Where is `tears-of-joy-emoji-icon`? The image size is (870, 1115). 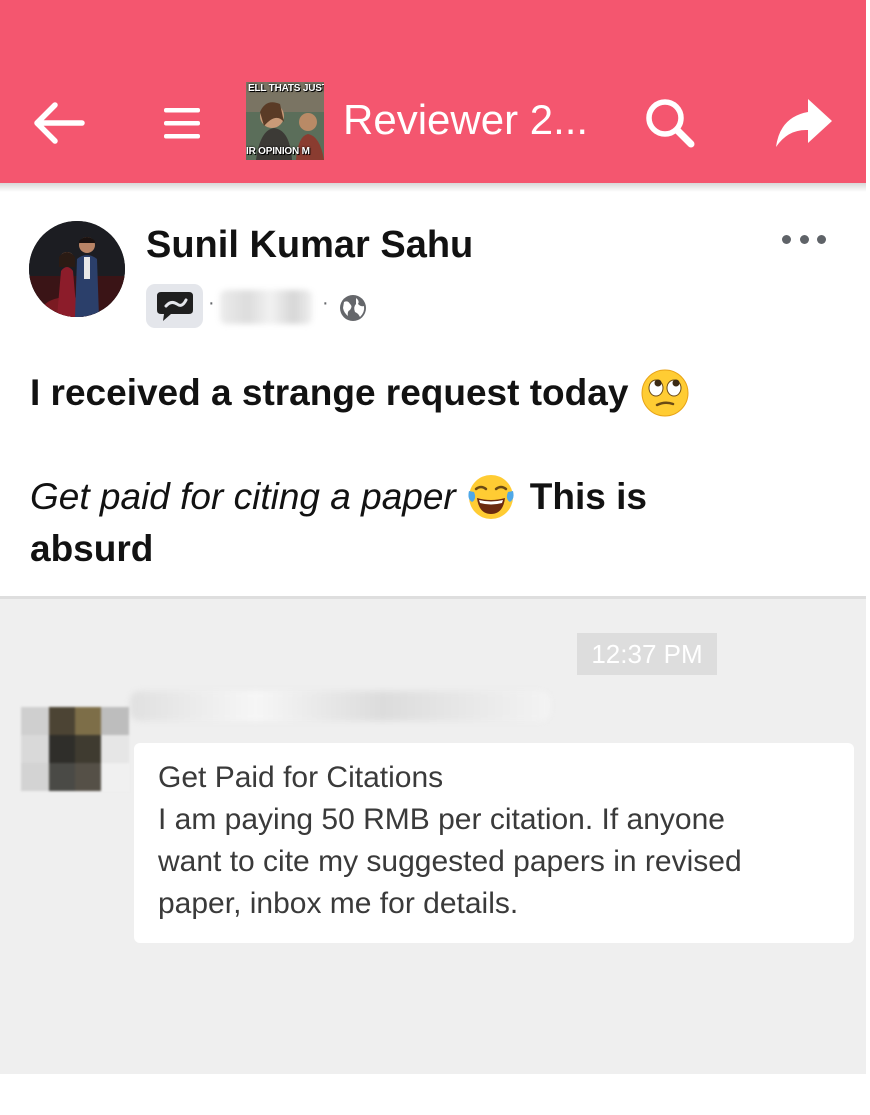 tears-of-joy-emoji-icon is located at coordinates (491, 497).